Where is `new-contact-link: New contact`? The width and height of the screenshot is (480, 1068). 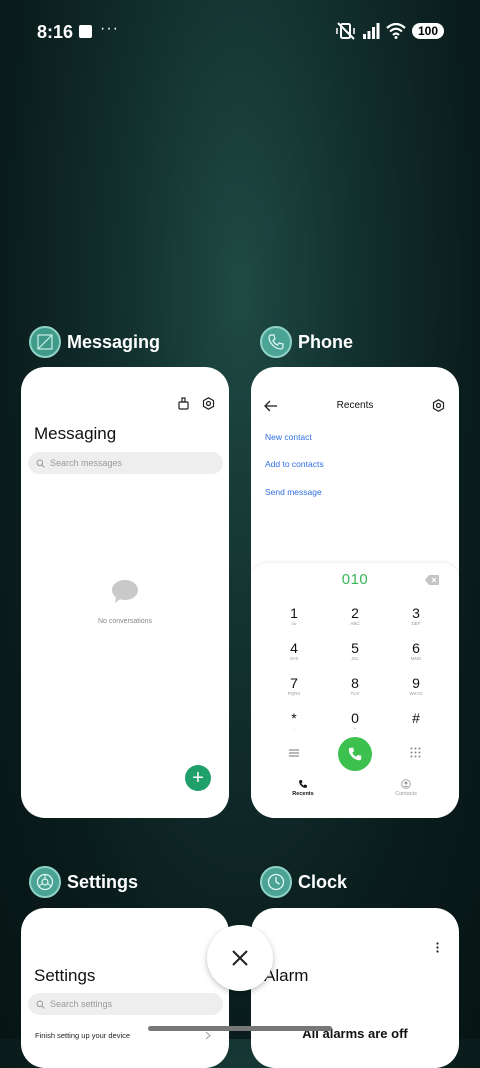 new-contact-link: New contact is located at coordinates (288, 437).